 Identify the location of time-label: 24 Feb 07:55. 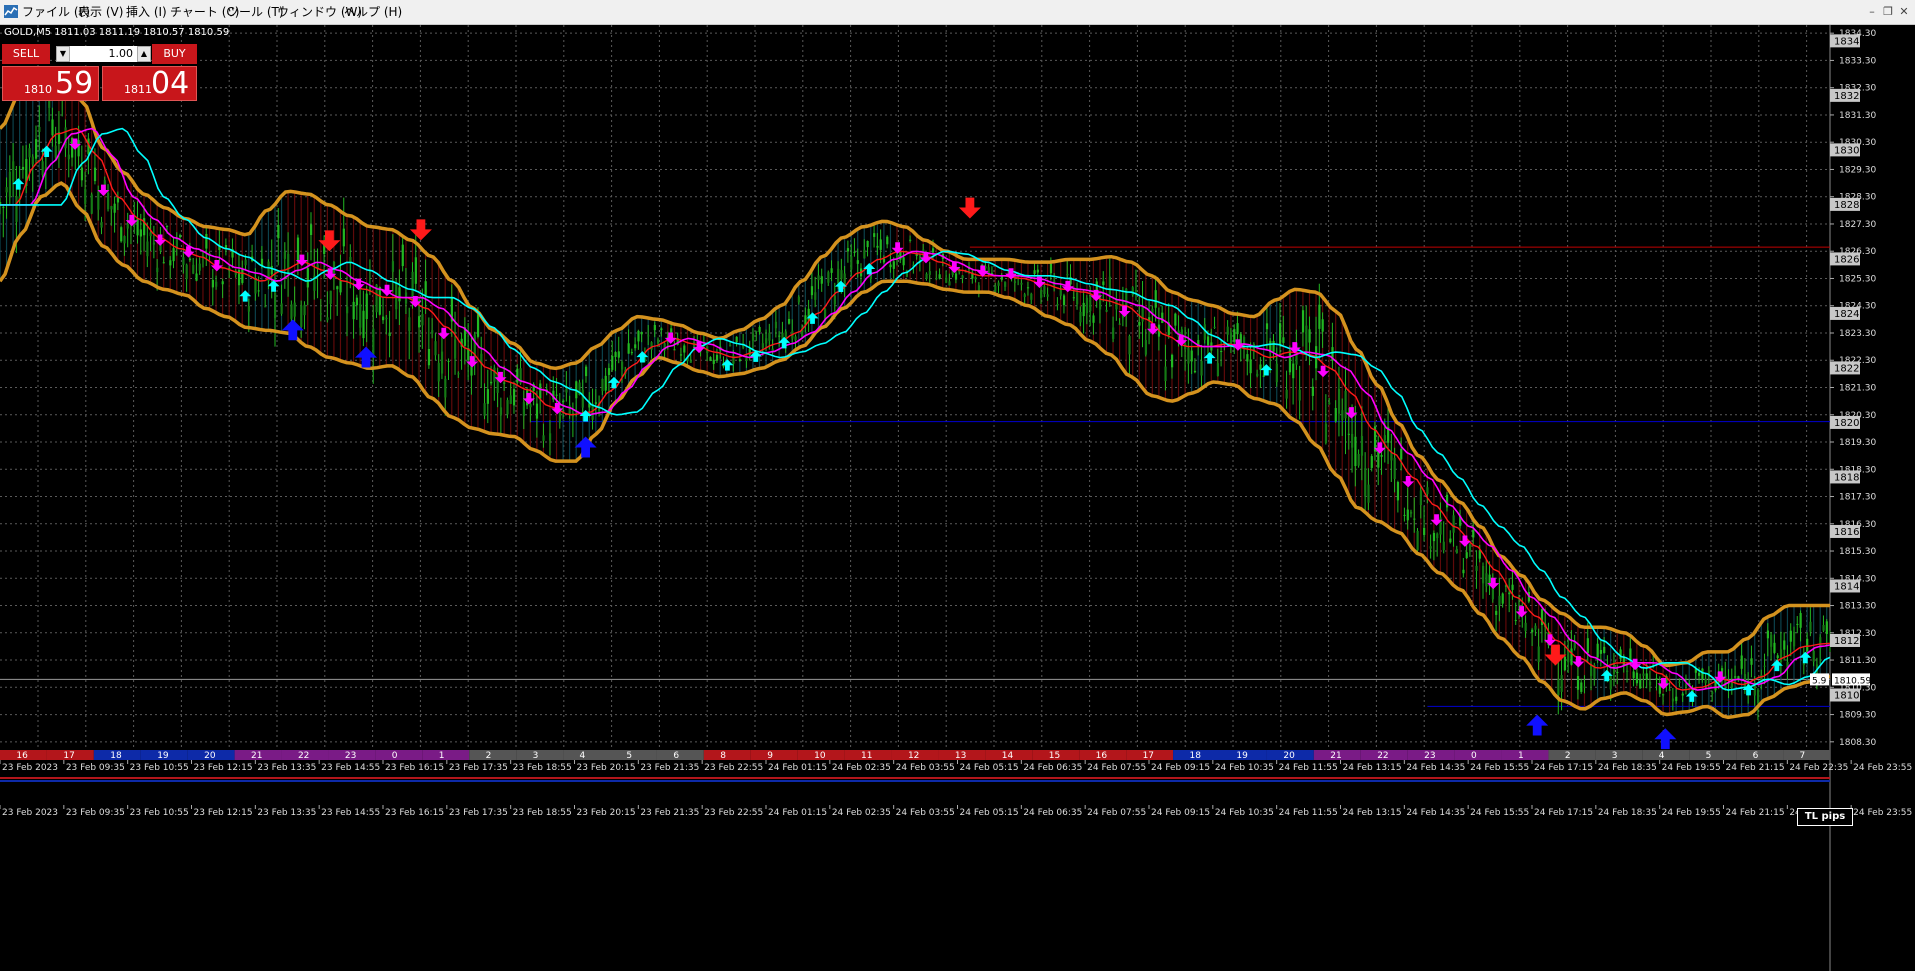
(1116, 813).